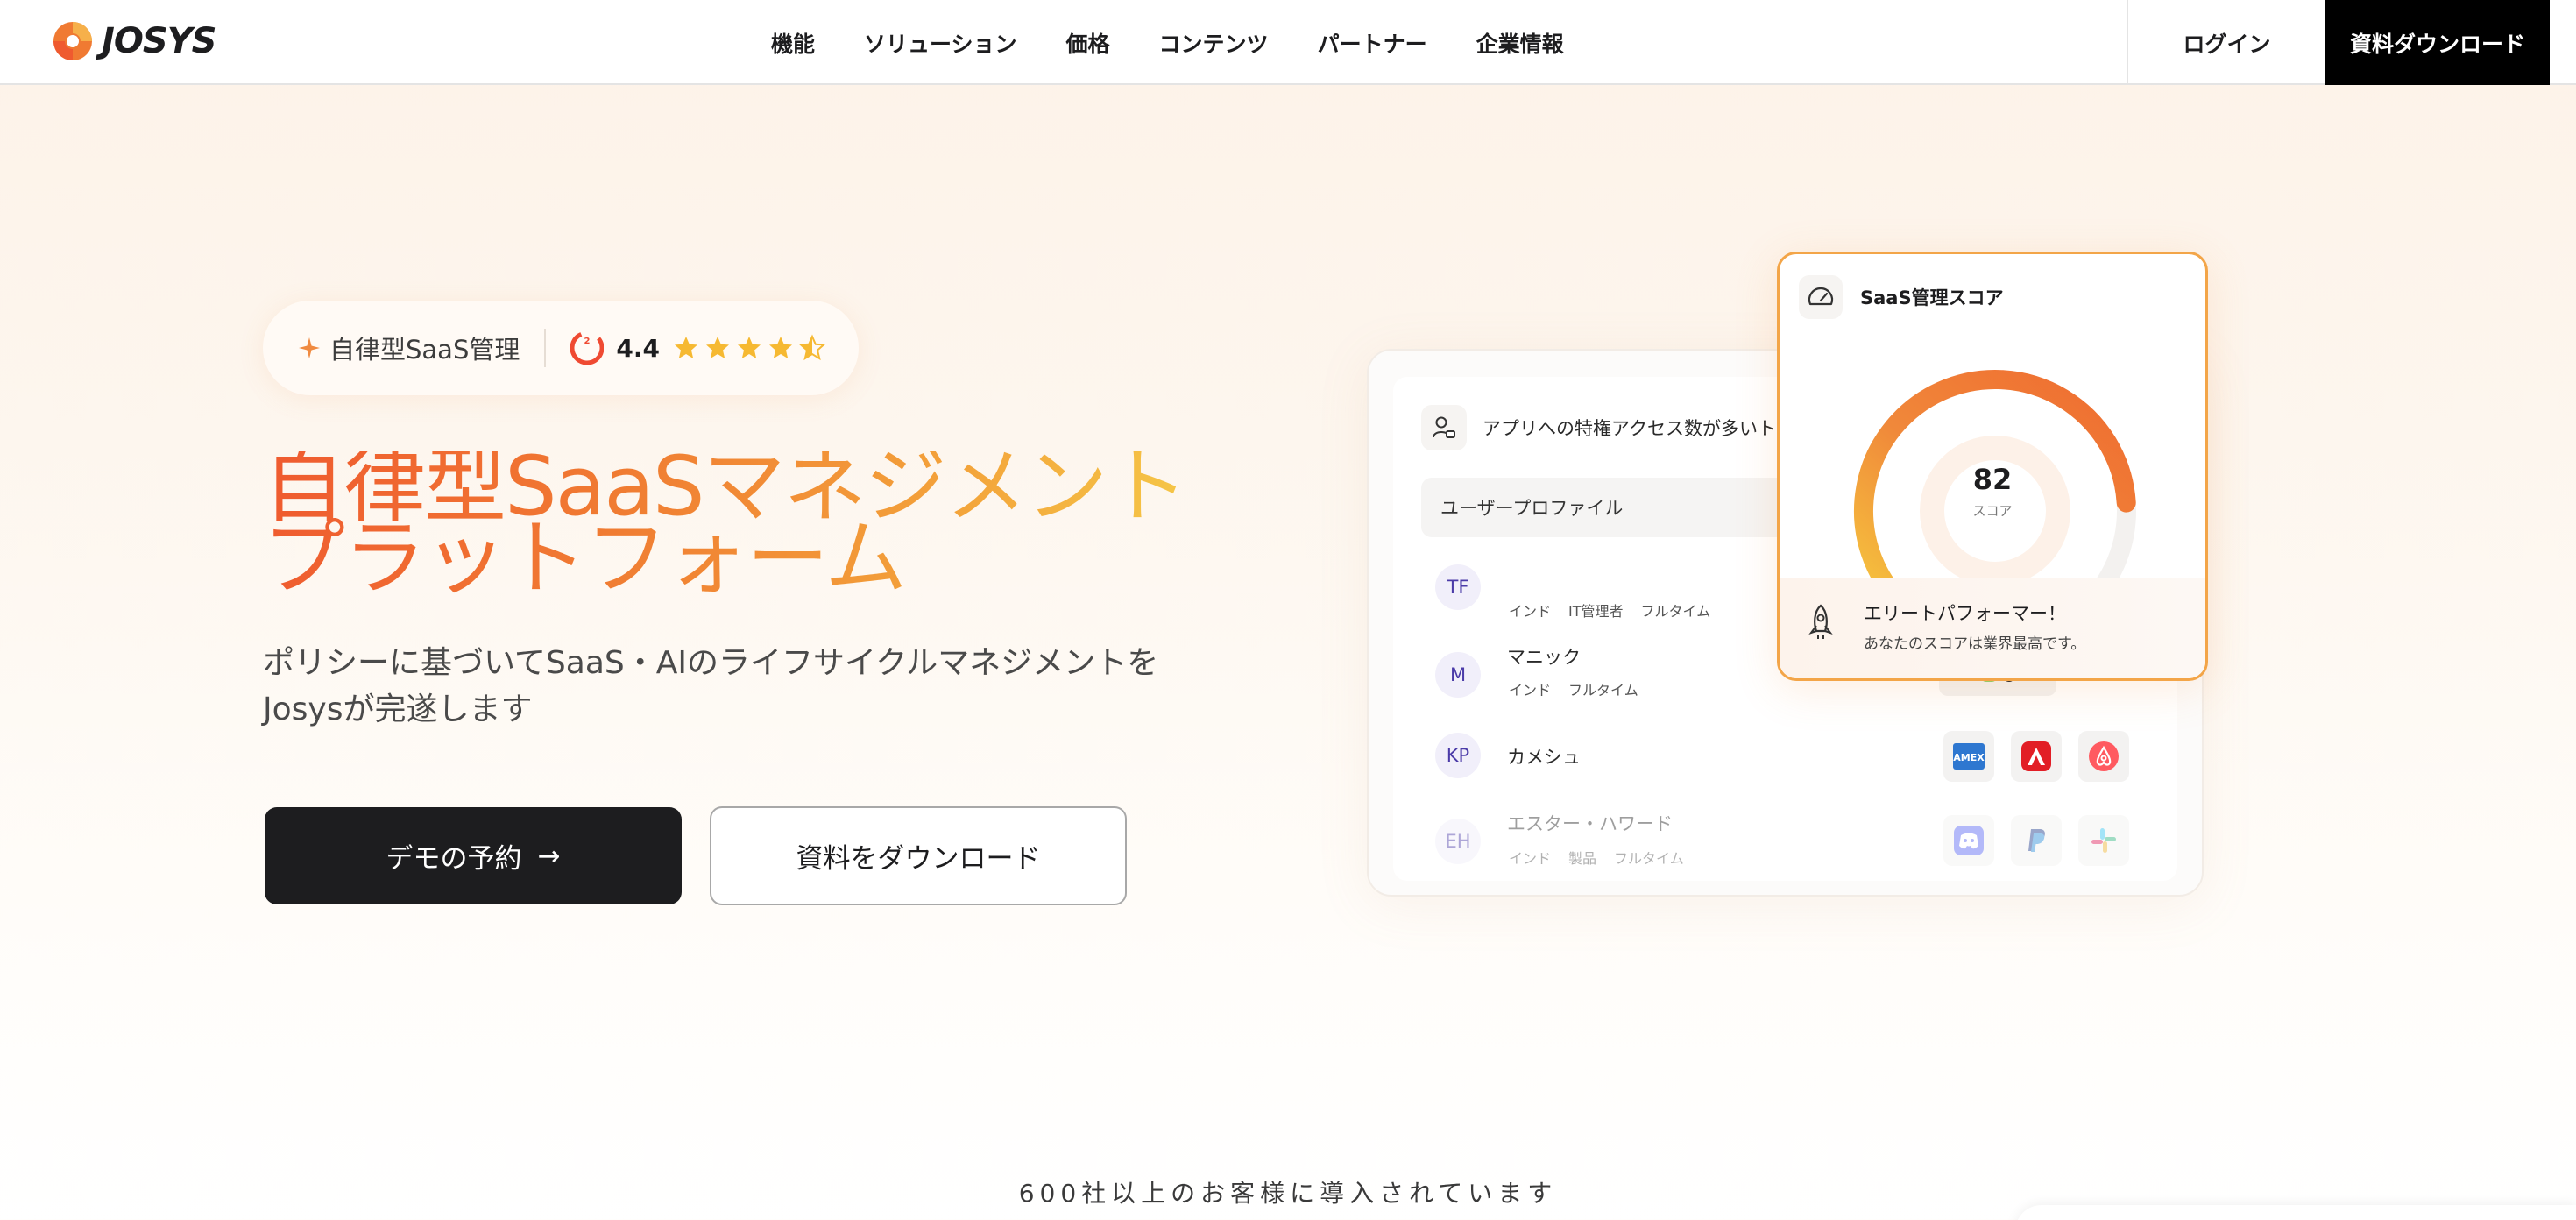  What do you see at coordinates (1214, 43) in the screenshot?
I see `nav-item-contents: コンテンツ` at bounding box center [1214, 43].